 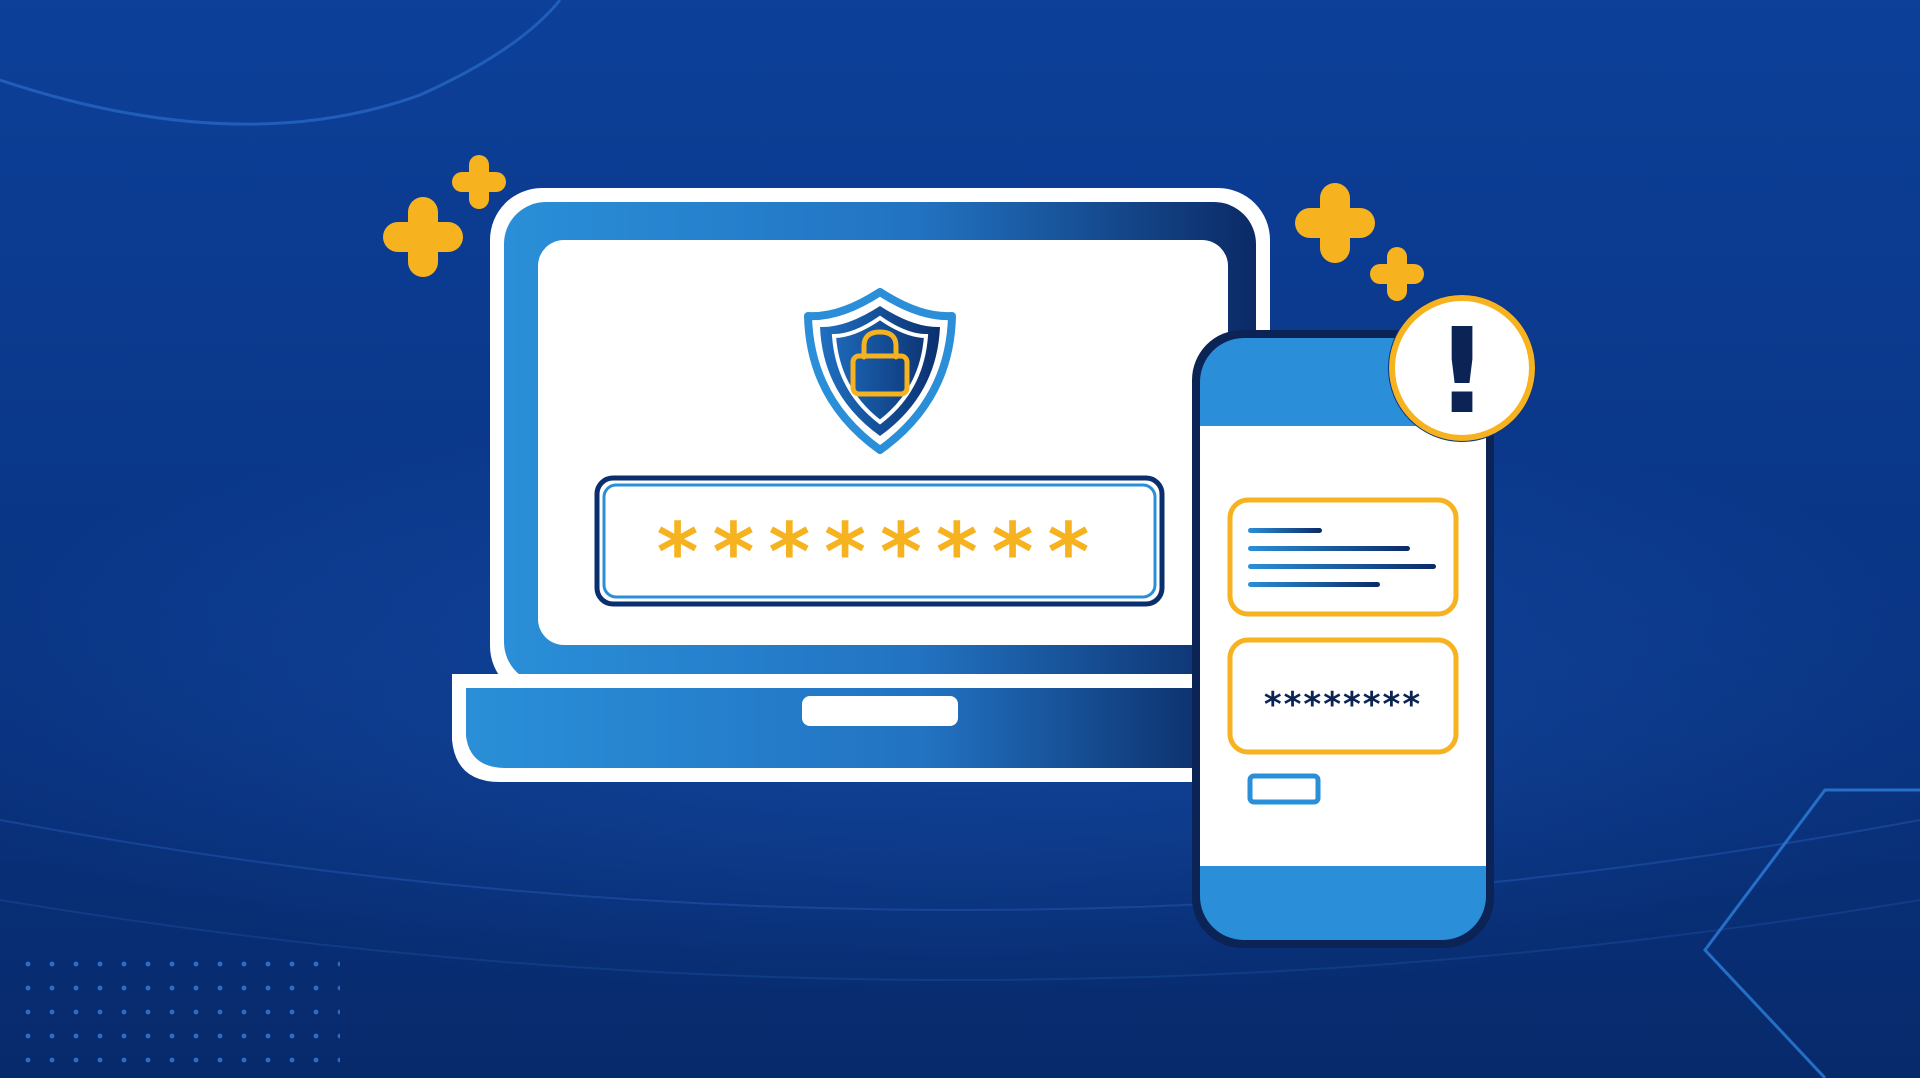 I want to click on phone-message-card, so click(x=1343, y=557).